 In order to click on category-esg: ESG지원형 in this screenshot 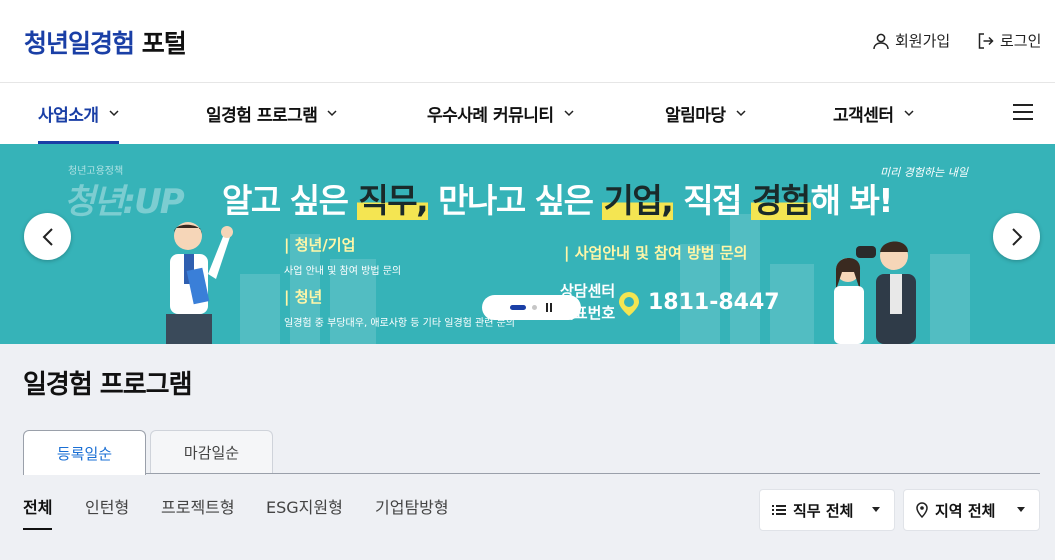, I will do `click(304, 506)`.